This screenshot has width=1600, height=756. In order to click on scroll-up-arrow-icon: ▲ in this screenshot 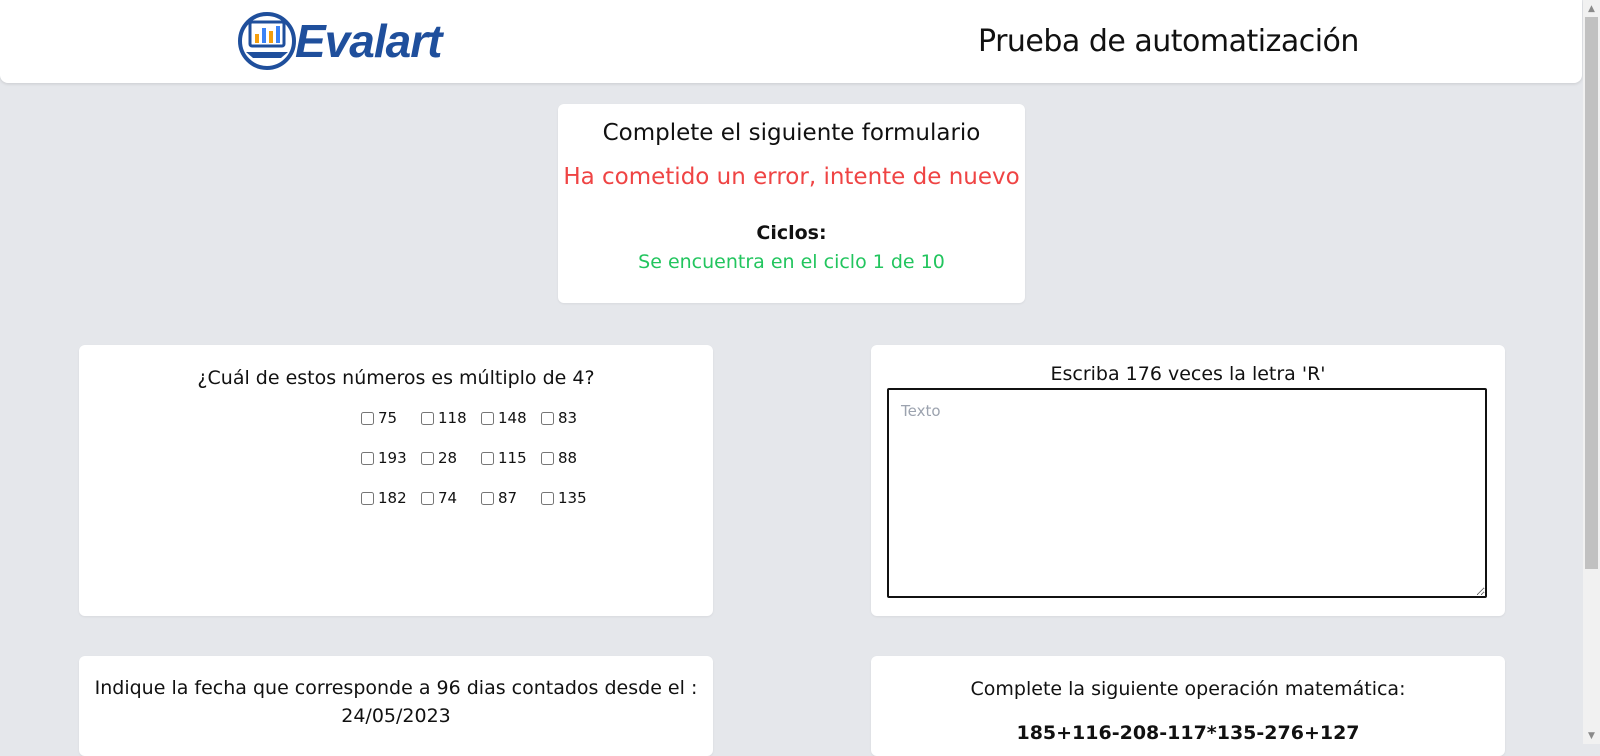, I will do `click(1591, 8)`.